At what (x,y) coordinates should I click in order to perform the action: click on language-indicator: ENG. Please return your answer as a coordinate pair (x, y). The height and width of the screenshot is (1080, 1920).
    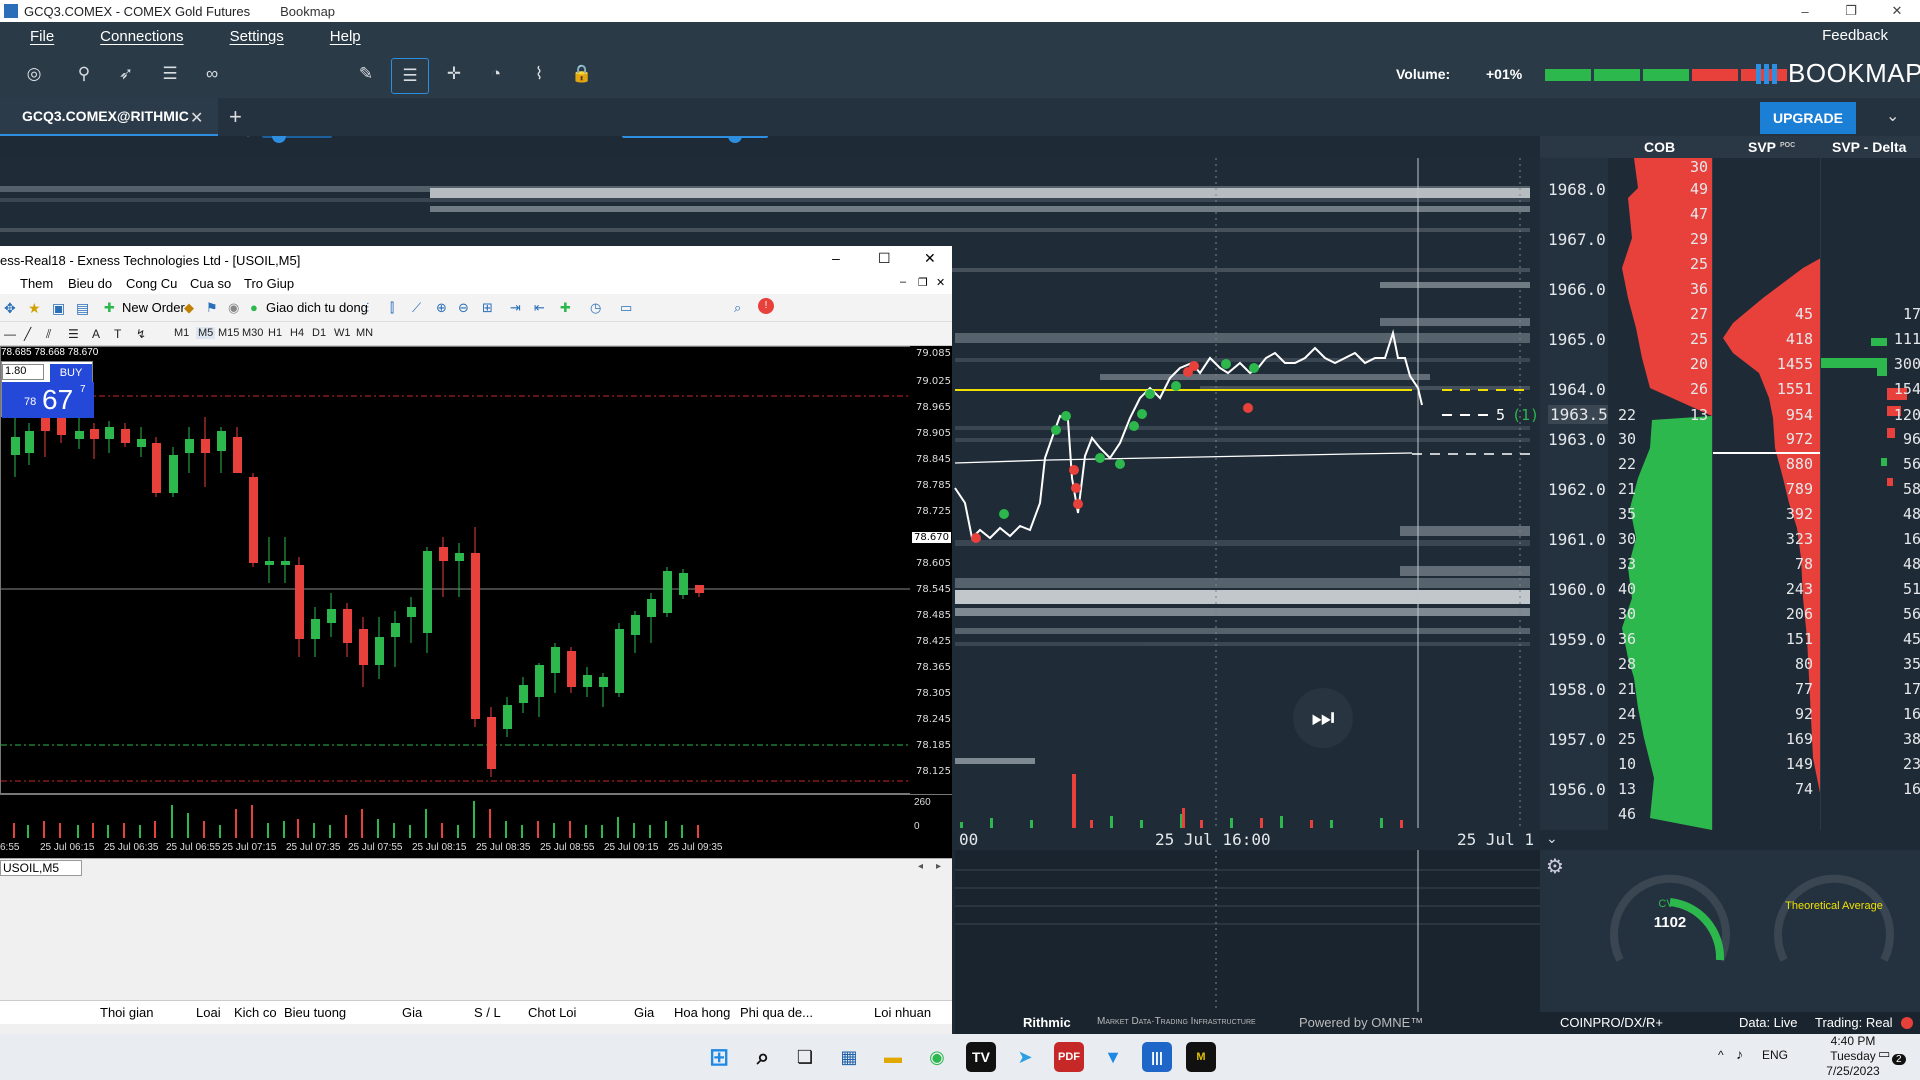
    Looking at the image, I should click on (1775, 1055).